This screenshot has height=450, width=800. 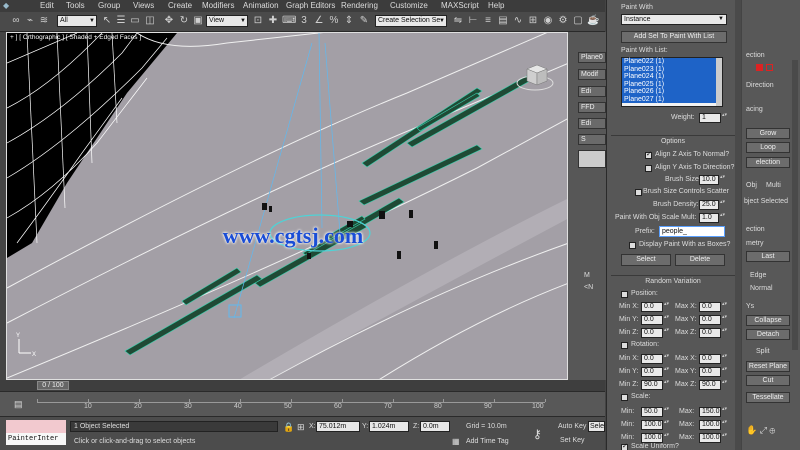 I want to click on menu-rendering: Rendering, so click(x=359, y=6).